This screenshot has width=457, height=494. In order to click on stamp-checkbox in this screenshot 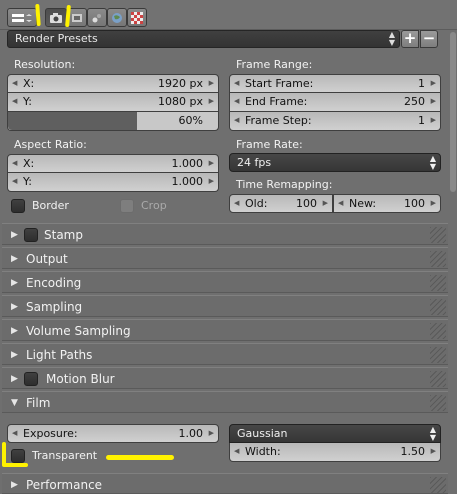, I will do `click(31, 235)`.